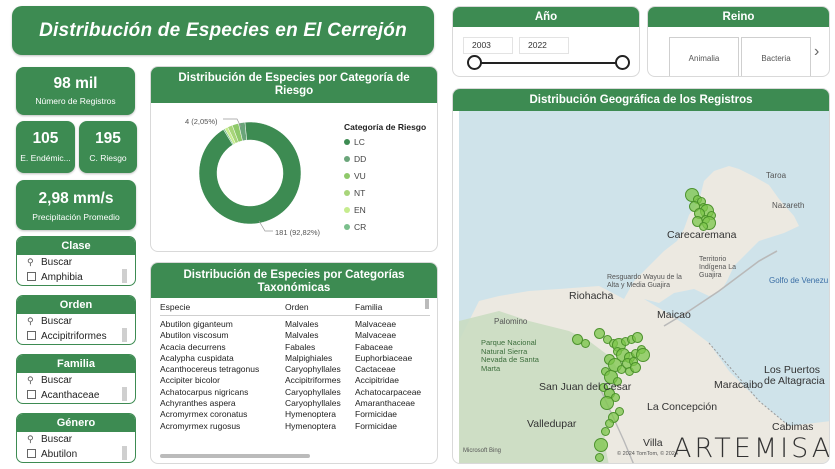  I want to click on col-especie-header: Especie, so click(222, 307).